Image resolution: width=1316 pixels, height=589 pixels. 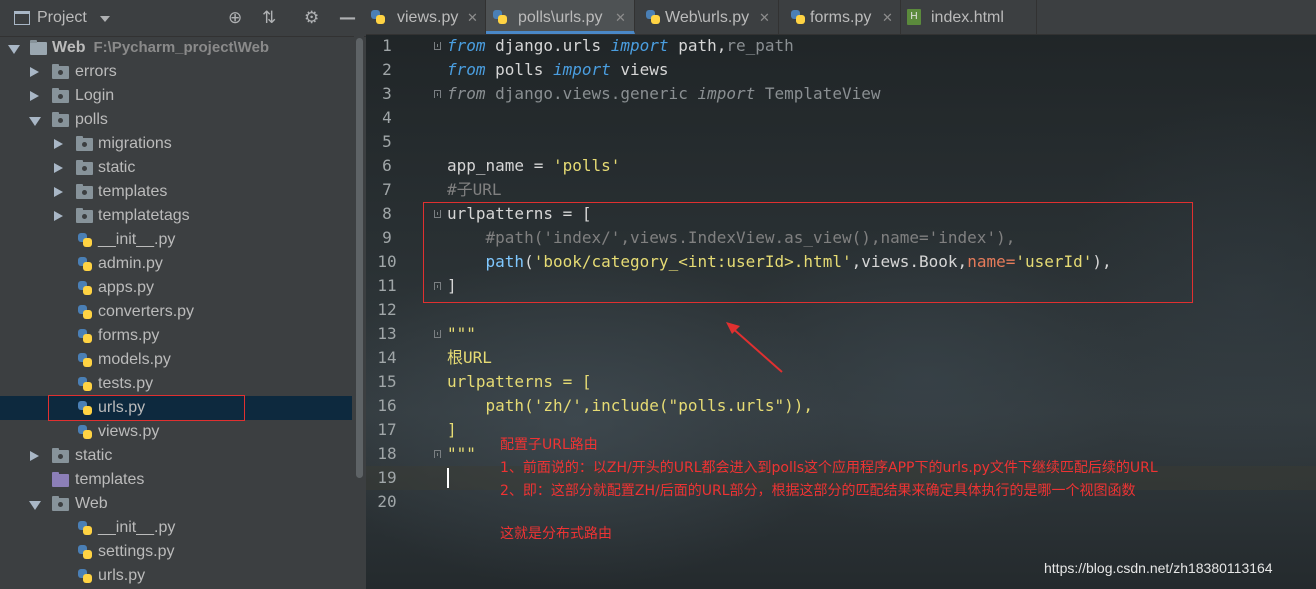 I want to click on project-header: Project ⊕ ⇅ ⚙ —, so click(x=183, y=18).